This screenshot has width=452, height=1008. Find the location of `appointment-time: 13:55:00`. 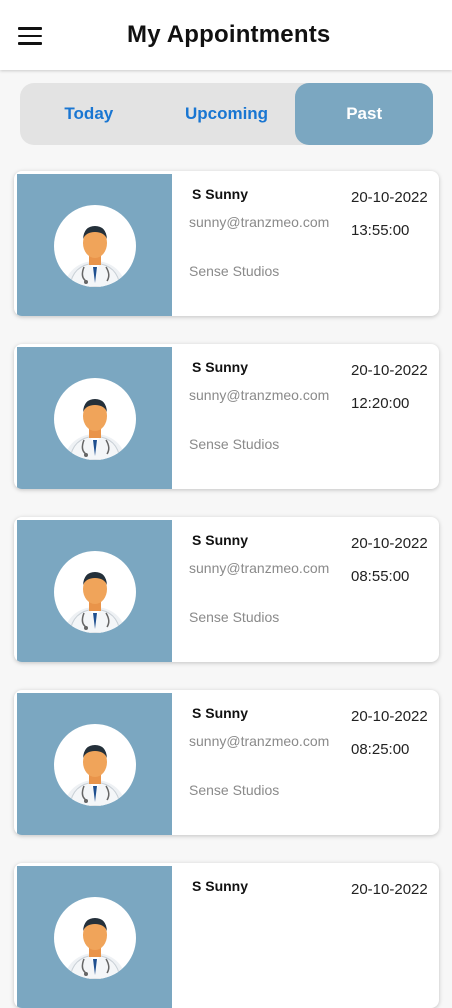

appointment-time: 13:55:00 is located at coordinates (380, 230).